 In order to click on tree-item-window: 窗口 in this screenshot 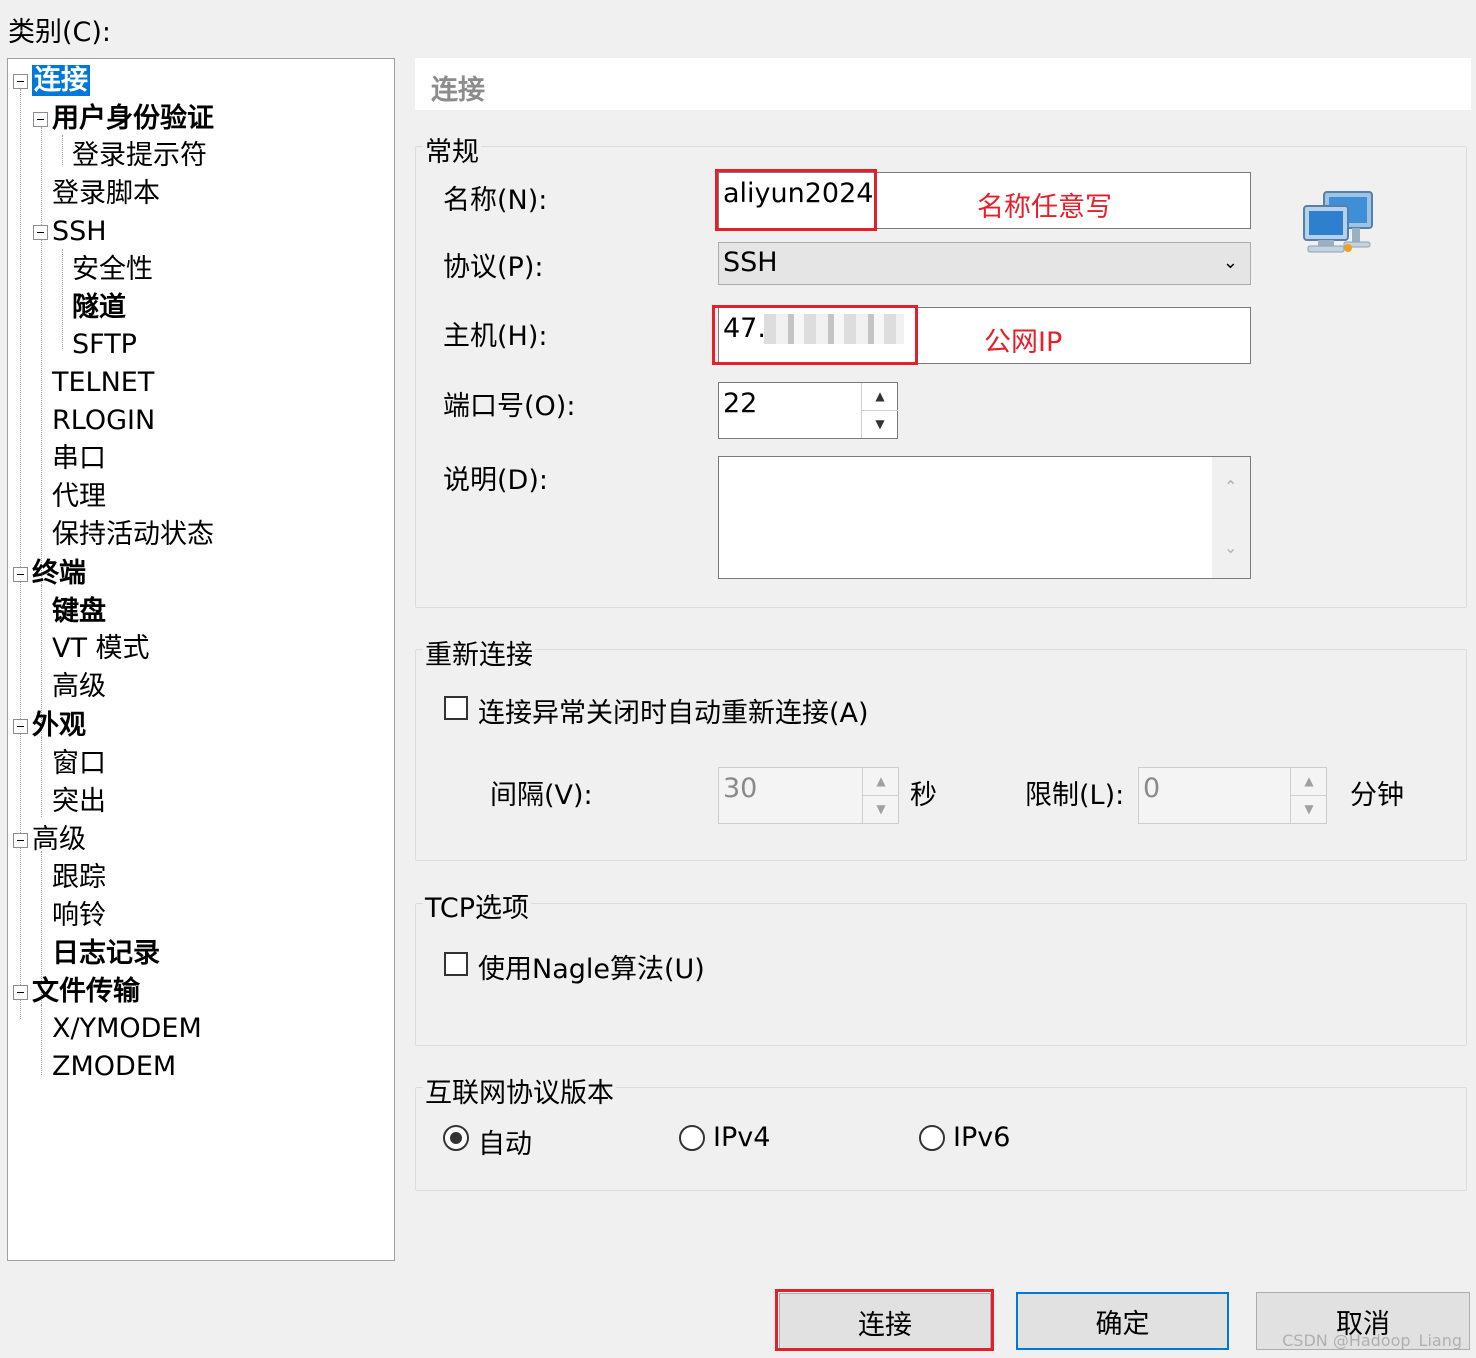, I will do `click(79, 764)`.